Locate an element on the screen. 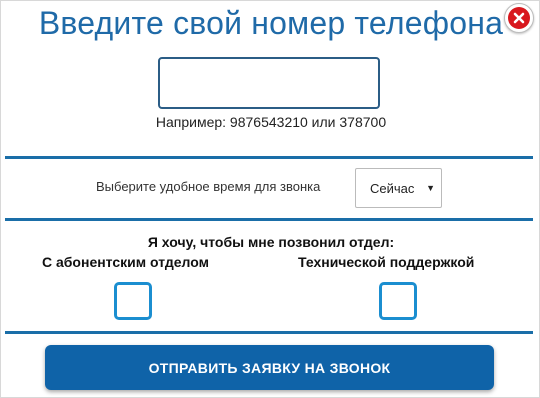  chevron-down-icon: ▼ is located at coordinates (430, 188).